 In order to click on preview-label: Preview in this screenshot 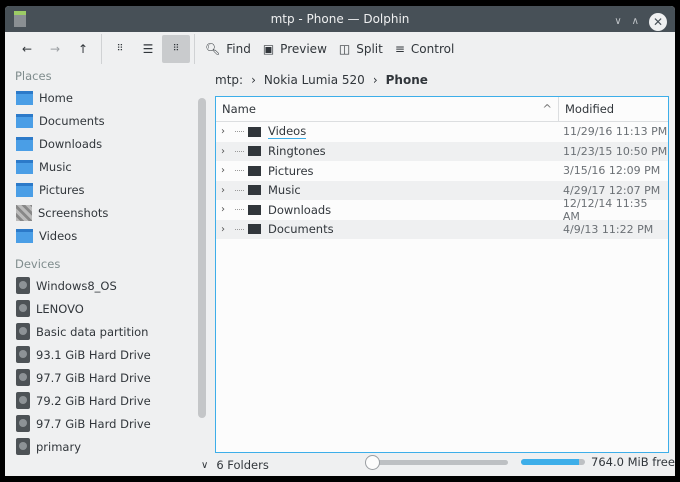, I will do `click(303, 49)`.